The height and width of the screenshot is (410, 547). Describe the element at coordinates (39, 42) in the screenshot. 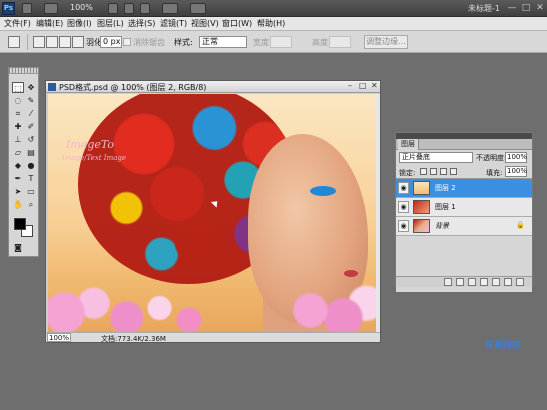

I see `new-selection-icon` at that location.